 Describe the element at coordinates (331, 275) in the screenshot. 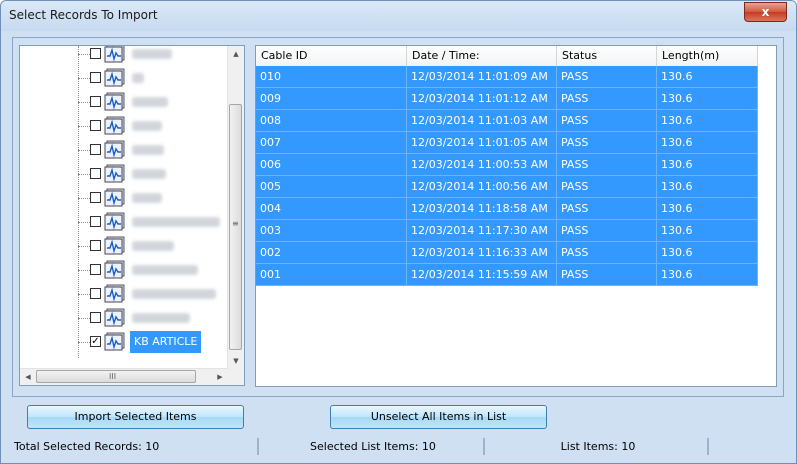

I see `cell-cable-id: 001` at that location.